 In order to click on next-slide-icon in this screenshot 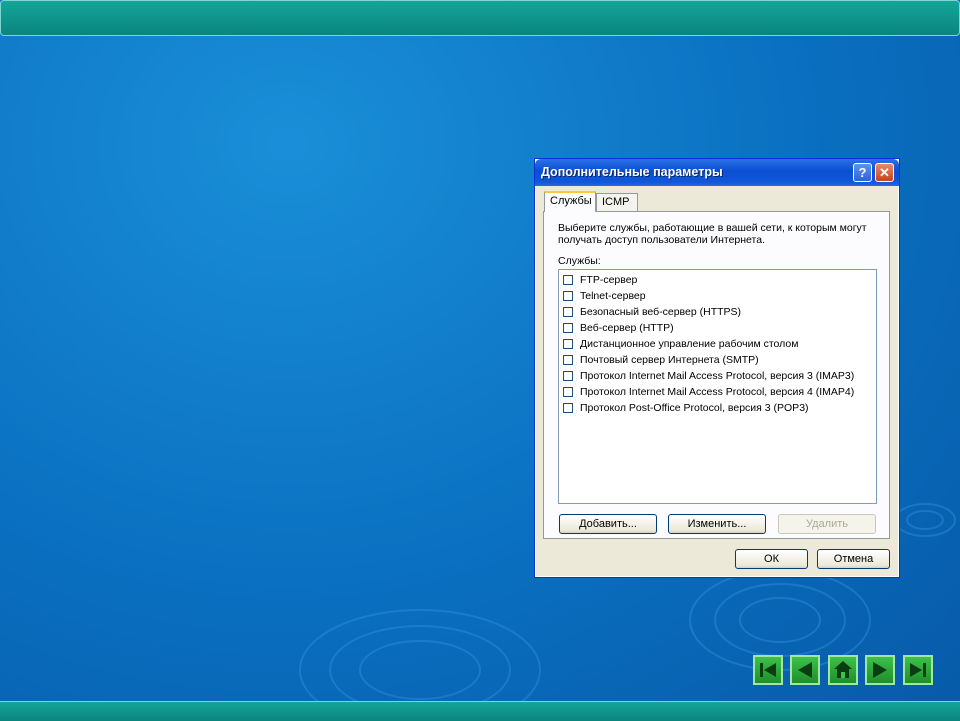, I will do `click(880, 670)`.